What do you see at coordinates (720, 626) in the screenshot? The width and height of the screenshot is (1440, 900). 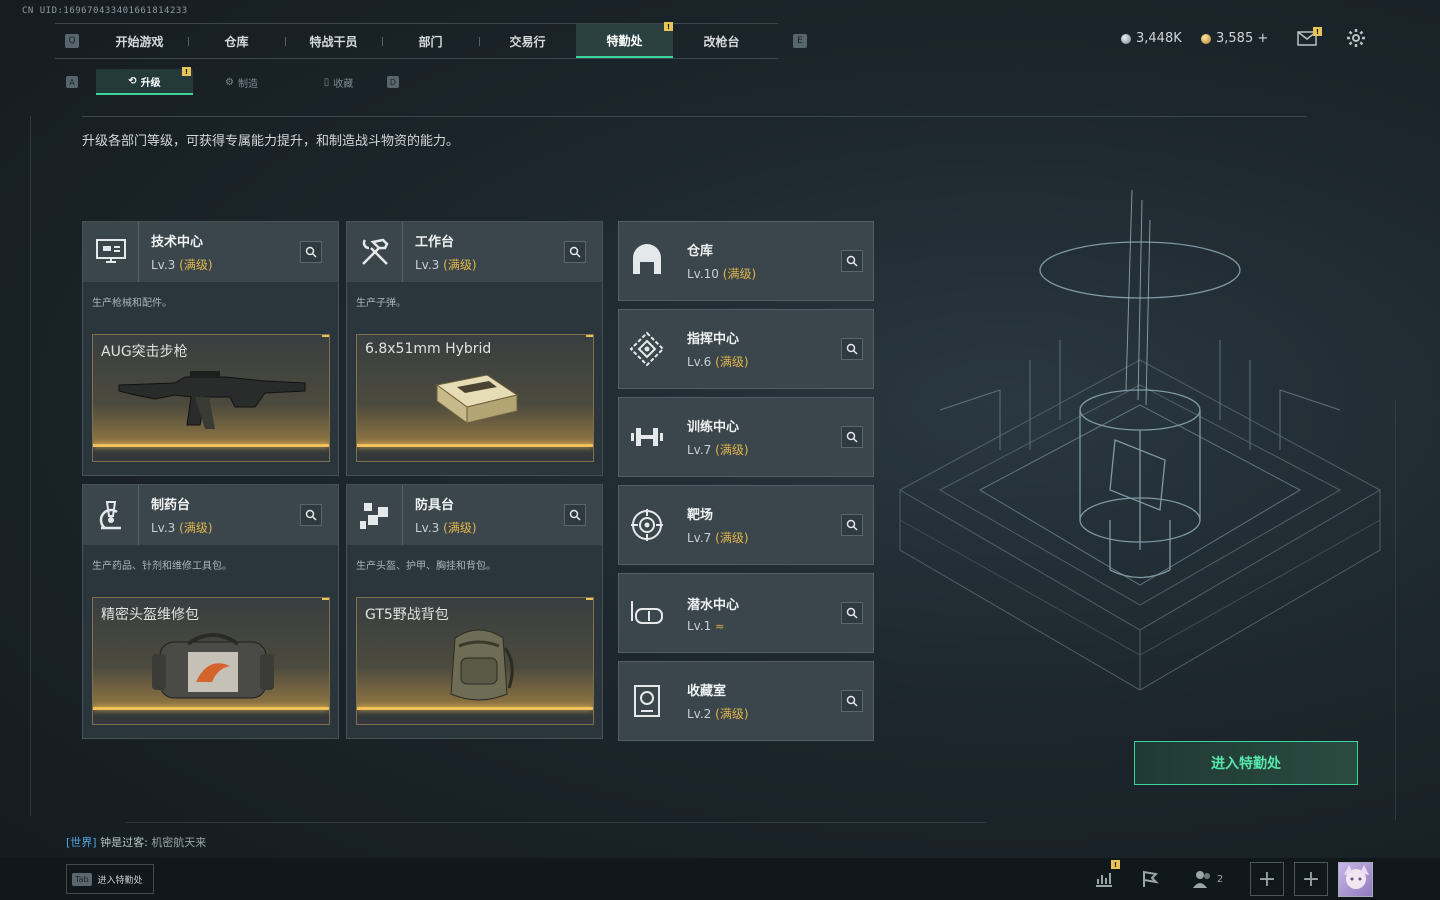 I see `upgrade-available-icon: ≈` at bounding box center [720, 626].